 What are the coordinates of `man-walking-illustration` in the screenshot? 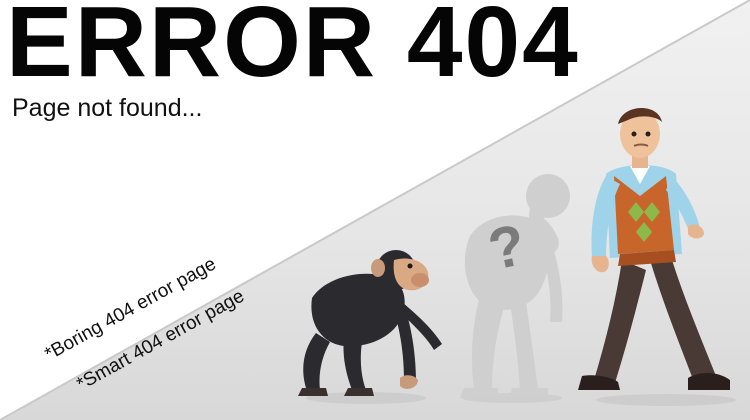 It's located at (657, 256).